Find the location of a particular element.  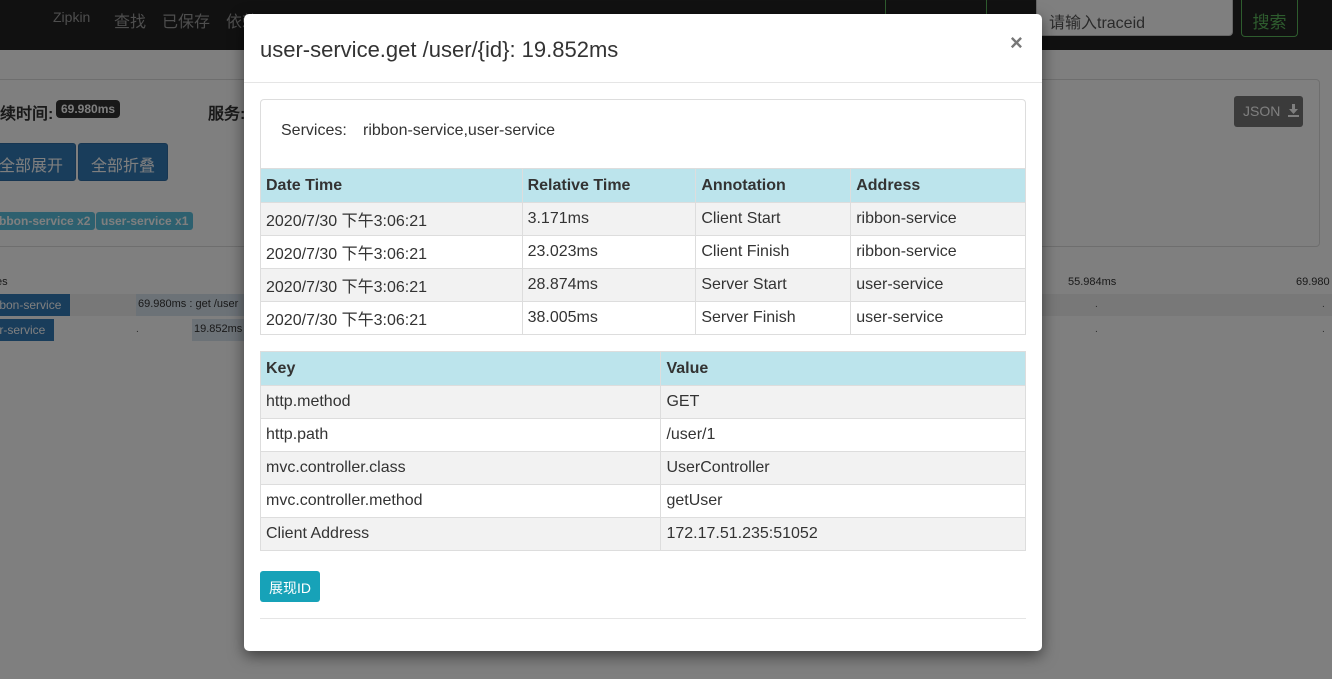

modal-header: user-service.get /user/{id}: 19.852ms × is located at coordinates (643, 48).